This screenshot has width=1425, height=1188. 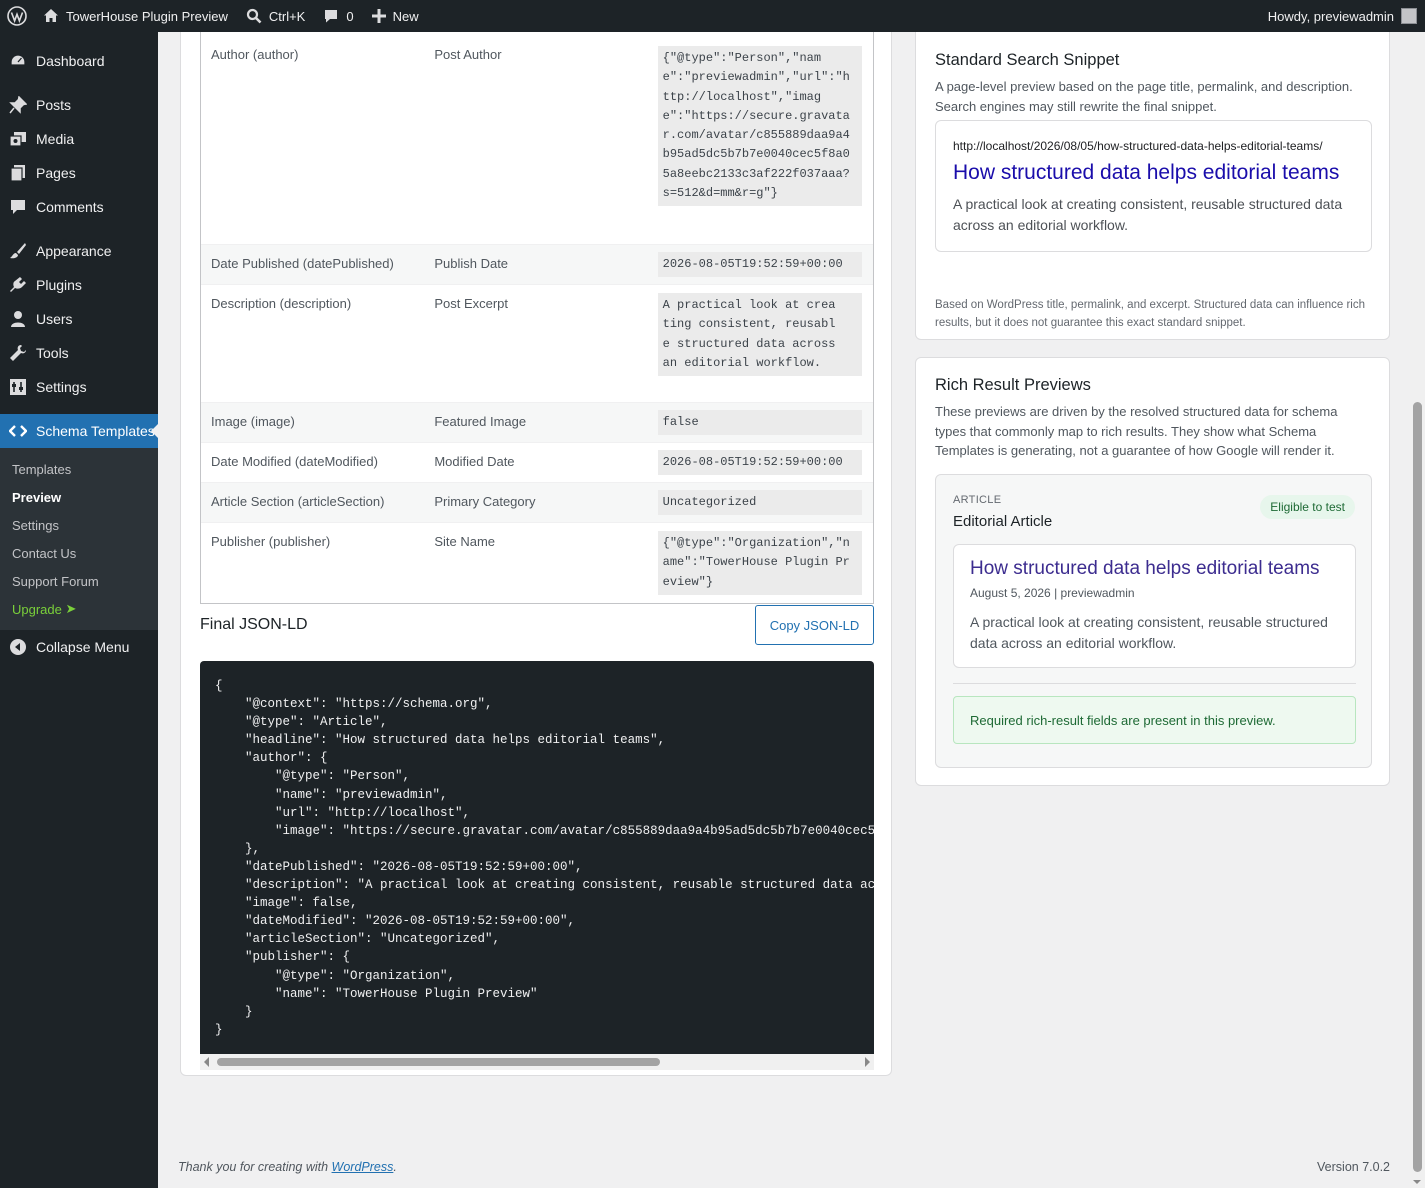 What do you see at coordinates (70, 207) in the screenshot?
I see `sidebar-item-label: Comments` at bounding box center [70, 207].